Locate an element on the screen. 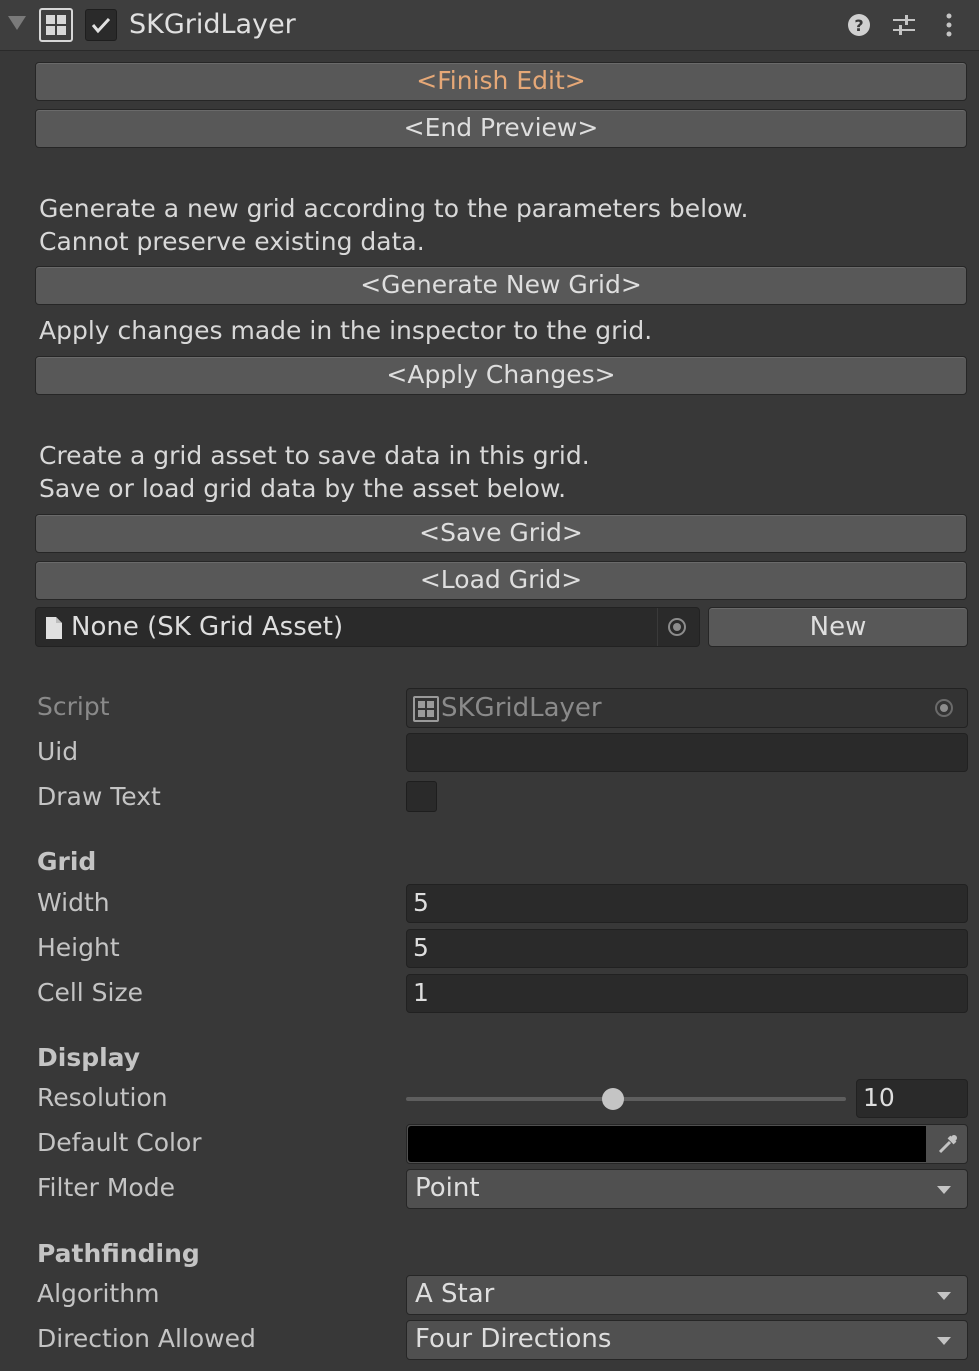  generate-new-grid-button: <Generate New Grid> is located at coordinates (501, 285).